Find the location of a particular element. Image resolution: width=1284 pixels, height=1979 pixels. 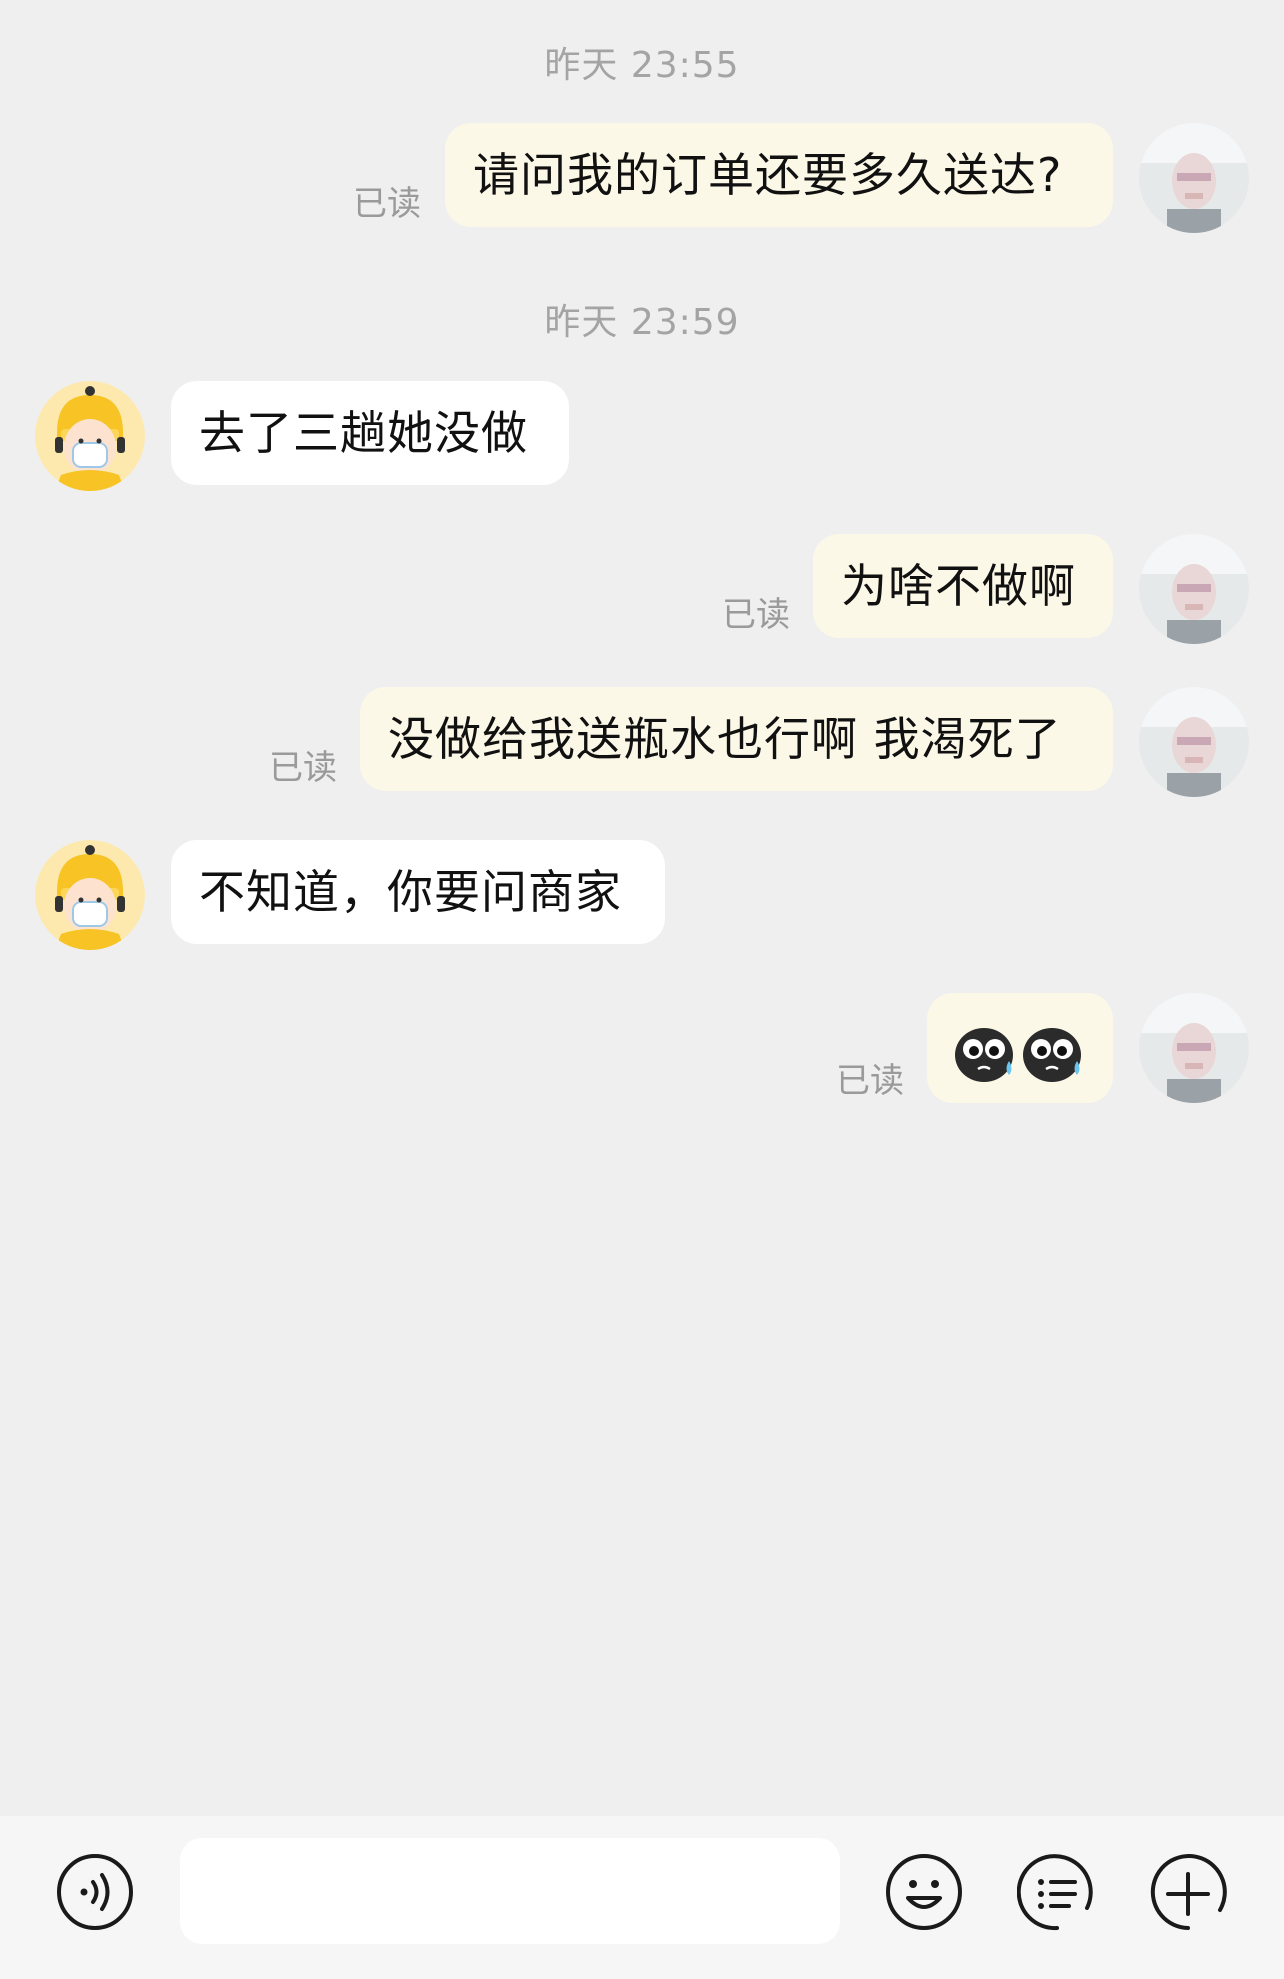

message-bubble: 去了三趟她没做 is located at coordinates (370, 433).